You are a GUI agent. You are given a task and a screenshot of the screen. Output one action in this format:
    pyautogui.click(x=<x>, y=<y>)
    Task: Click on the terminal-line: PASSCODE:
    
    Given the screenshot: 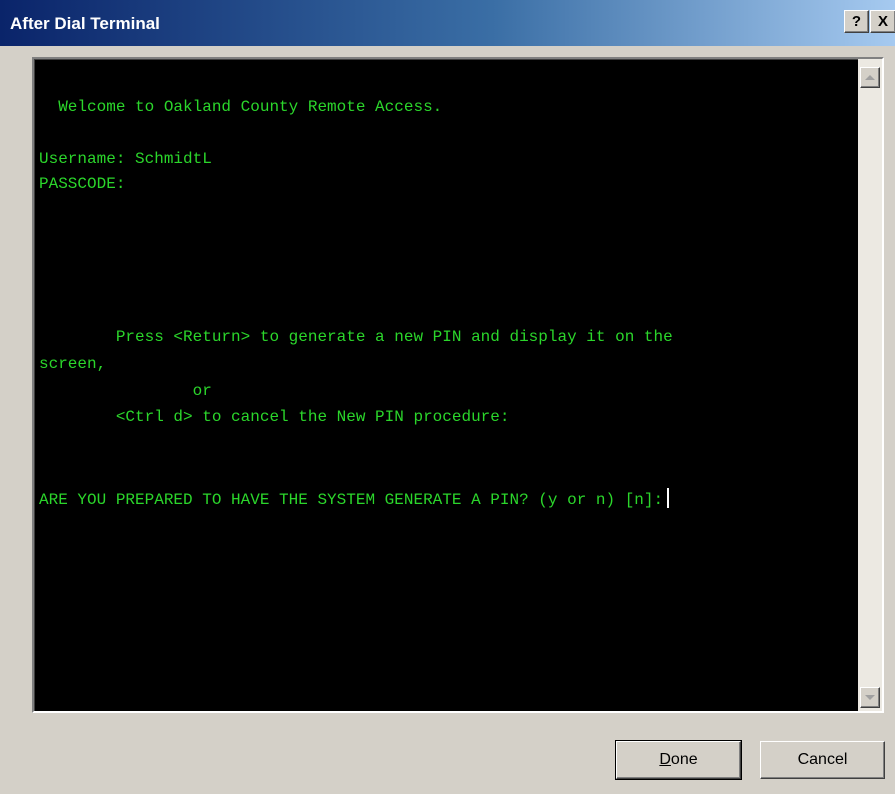 What is the action you would take?
    pyautogui.click(x=82, y=184)
    